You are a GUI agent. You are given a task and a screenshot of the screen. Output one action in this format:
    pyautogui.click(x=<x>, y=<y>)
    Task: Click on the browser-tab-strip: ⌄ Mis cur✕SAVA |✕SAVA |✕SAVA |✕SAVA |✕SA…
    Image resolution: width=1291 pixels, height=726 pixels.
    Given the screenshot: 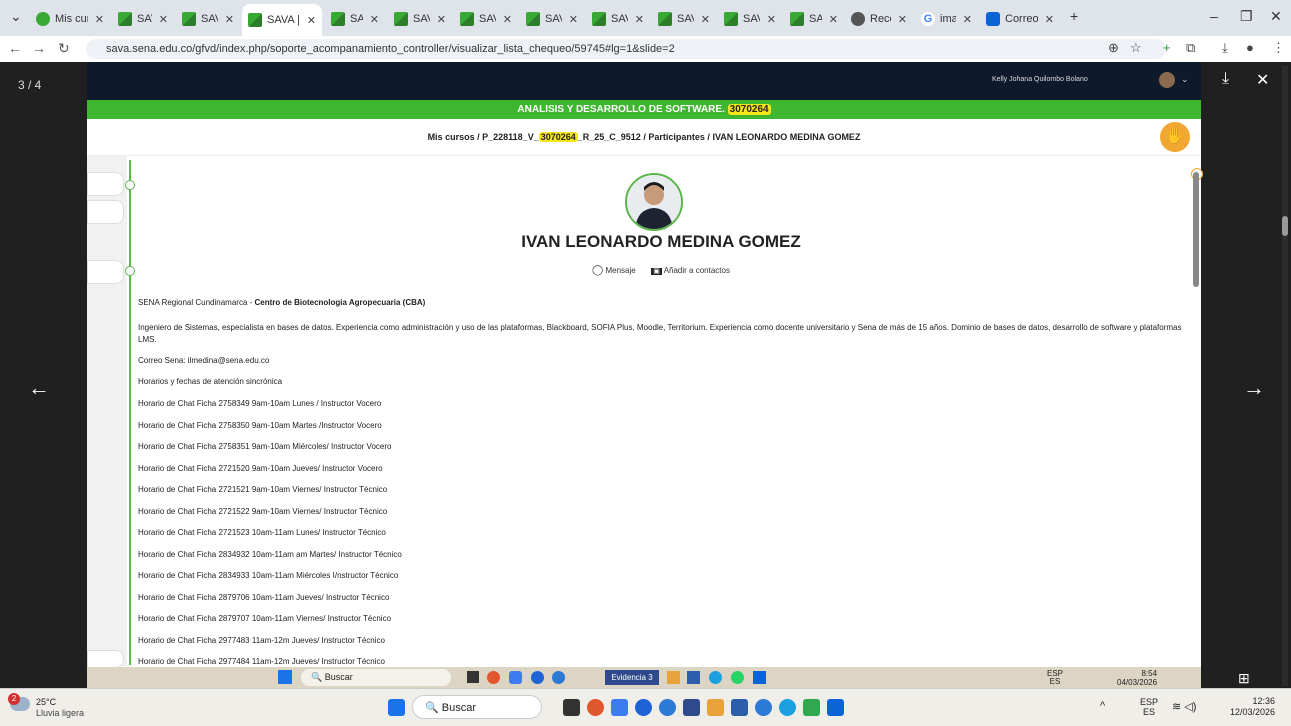 What is the action you would take?
    pyautogui.click(x=645, y=18)
    